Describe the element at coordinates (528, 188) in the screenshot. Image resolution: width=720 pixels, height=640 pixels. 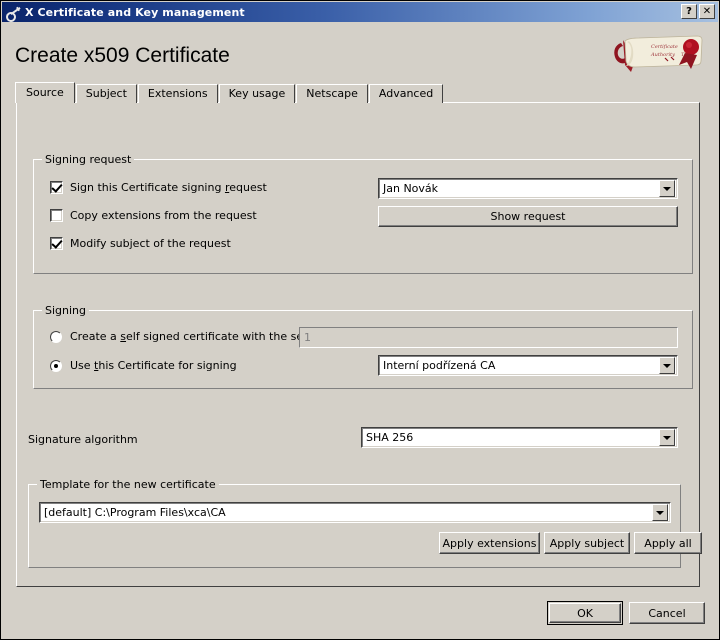
I see `request-select: Jan Novák` at that location.